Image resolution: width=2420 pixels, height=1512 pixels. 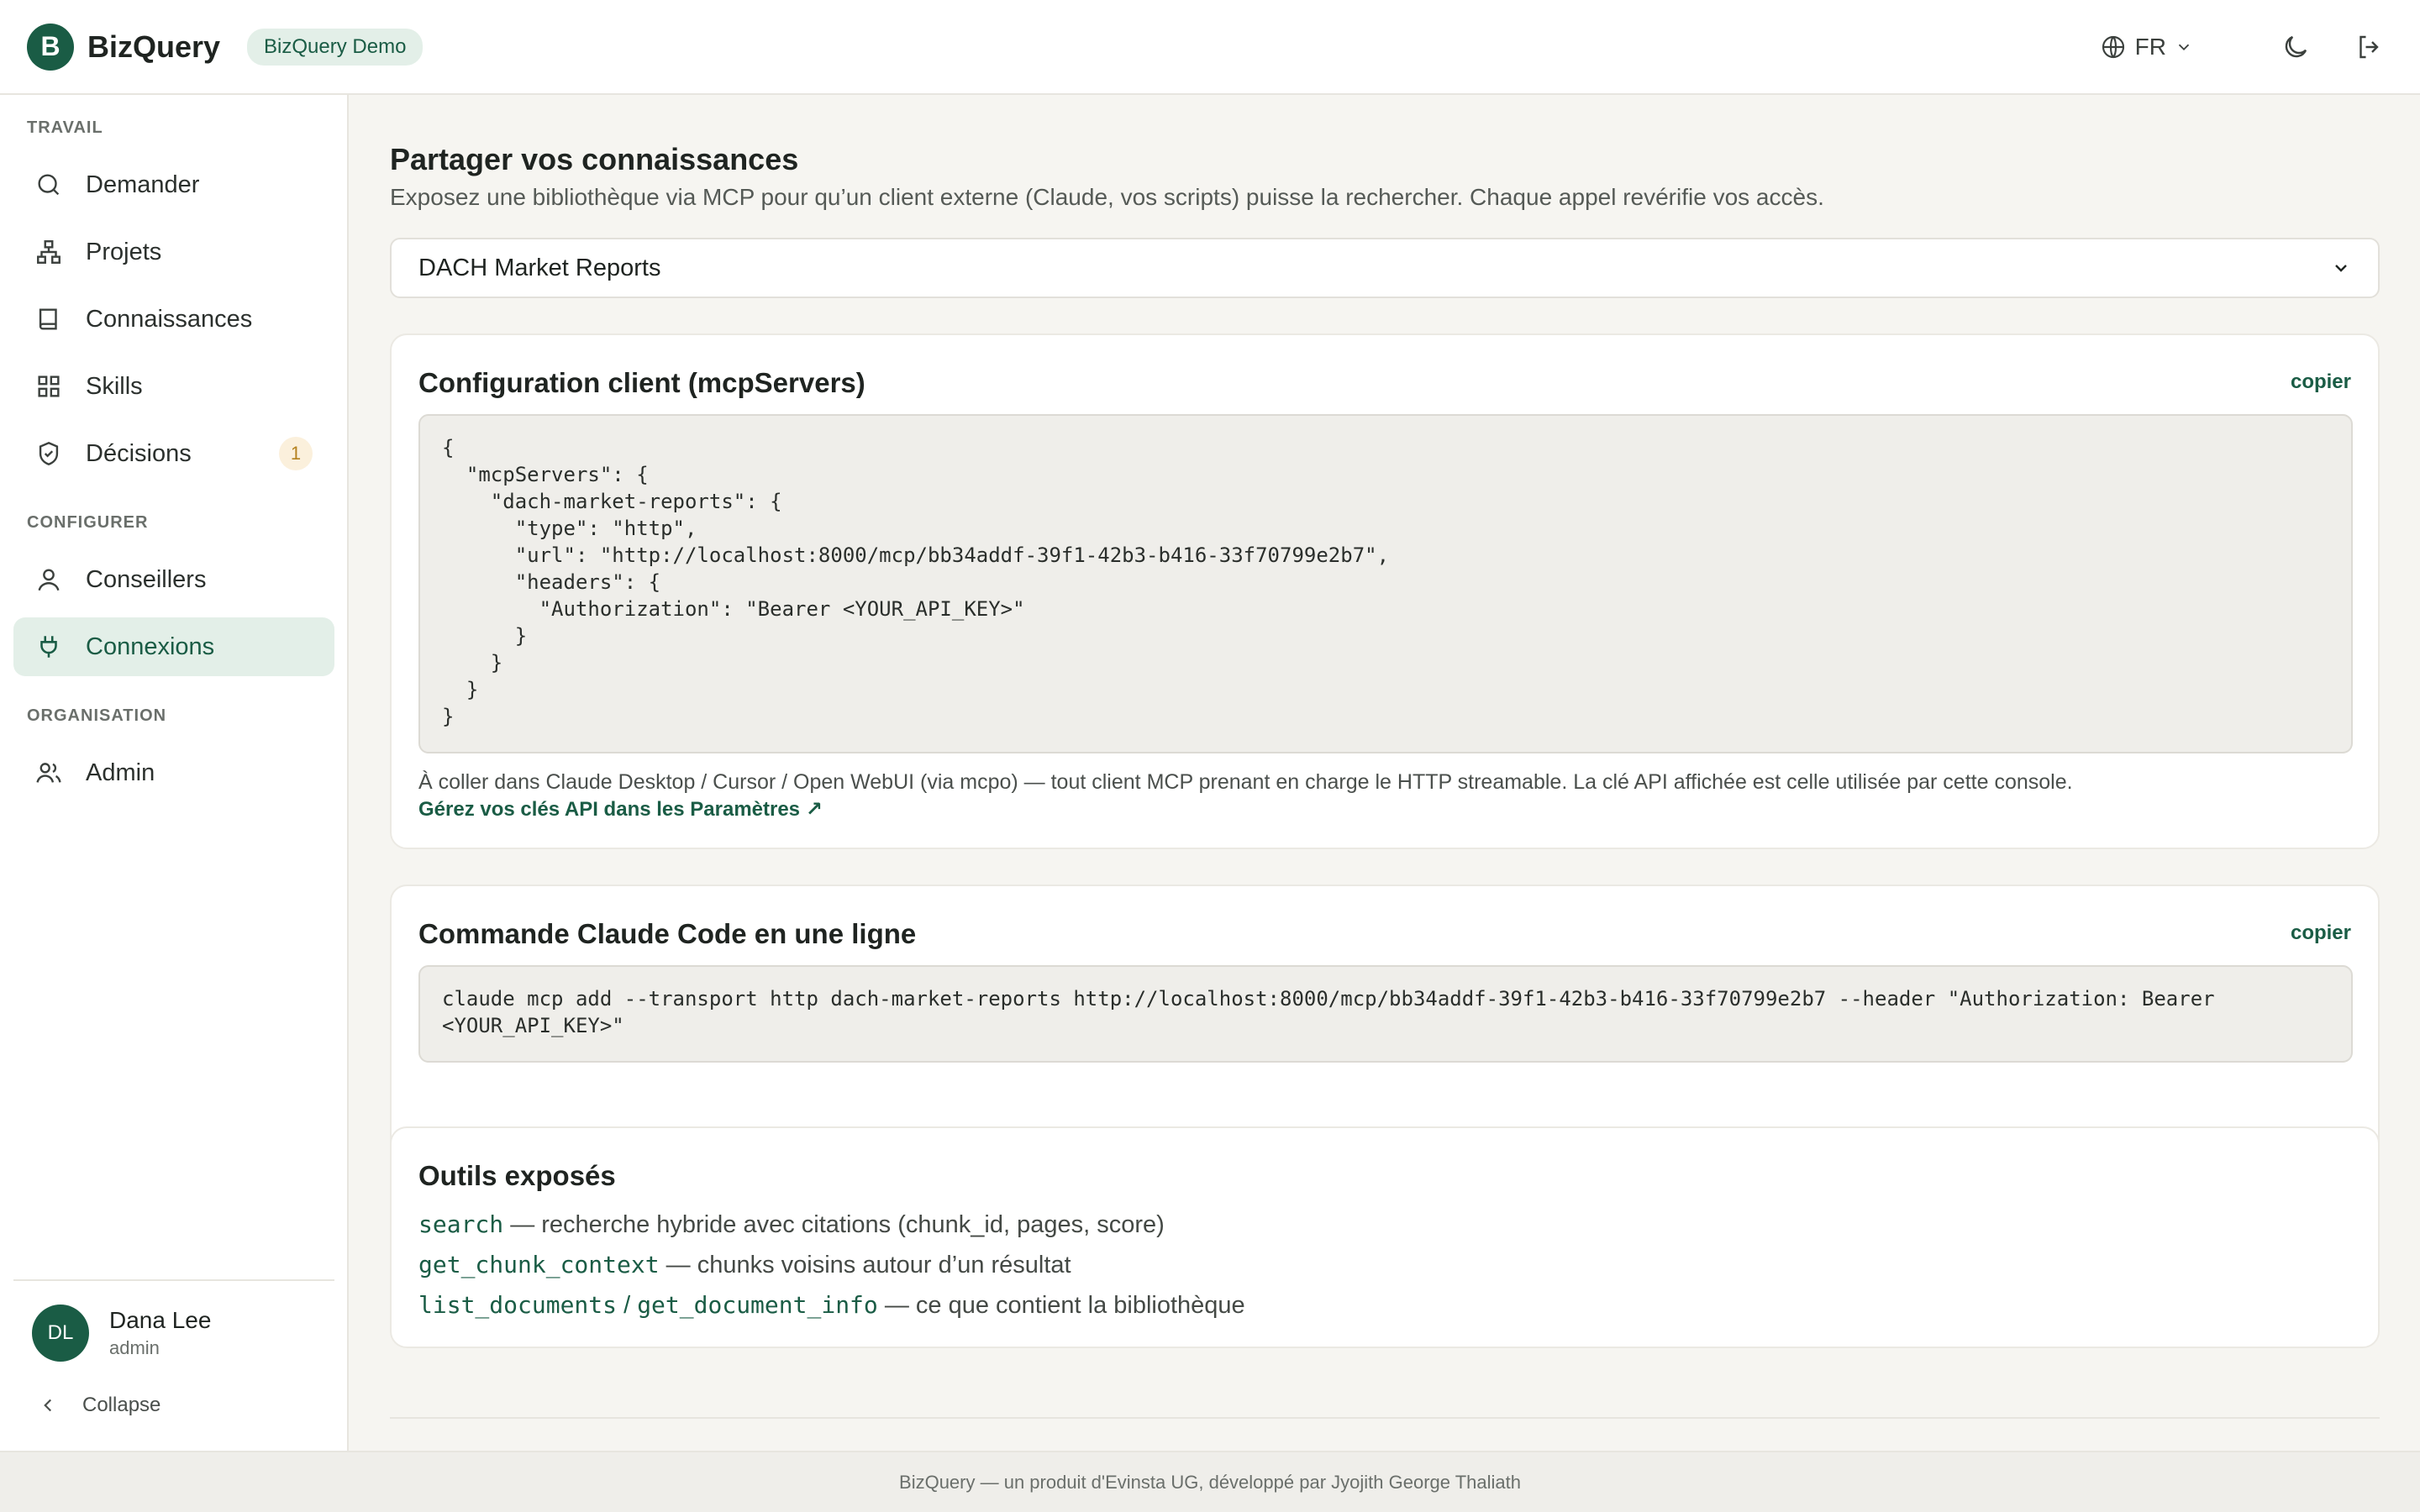 What do you see at coordinates (173, 1280) in the screenshot?
I see `sidebar-divider` at bounding box center [173, 1280].